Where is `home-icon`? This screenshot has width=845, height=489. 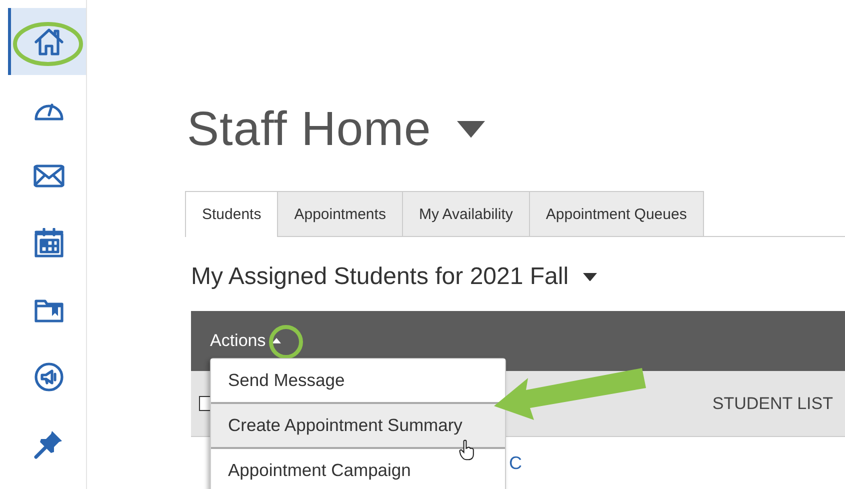 home-icon is located at coordinates (49, 42).